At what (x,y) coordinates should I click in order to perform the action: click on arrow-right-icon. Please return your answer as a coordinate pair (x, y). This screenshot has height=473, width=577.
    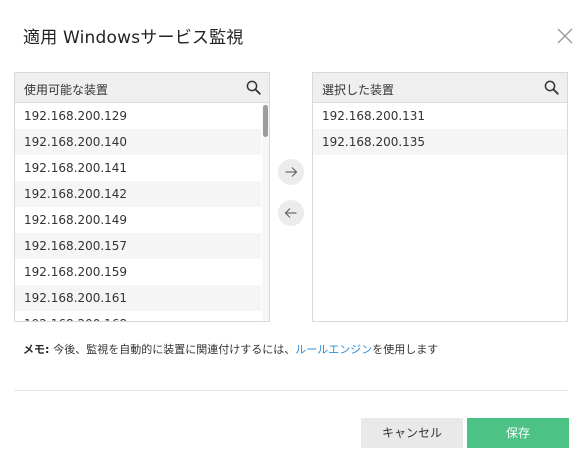
    Looking at the image, I should click on (291, 172).